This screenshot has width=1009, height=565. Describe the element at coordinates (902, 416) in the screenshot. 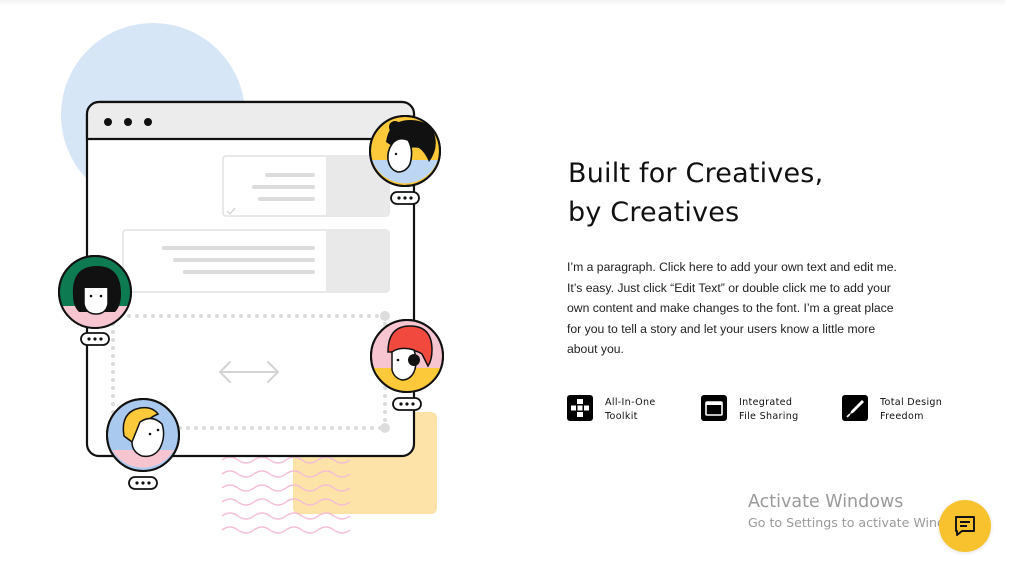

I see `feature-label-line-2: Freedom` at that location.